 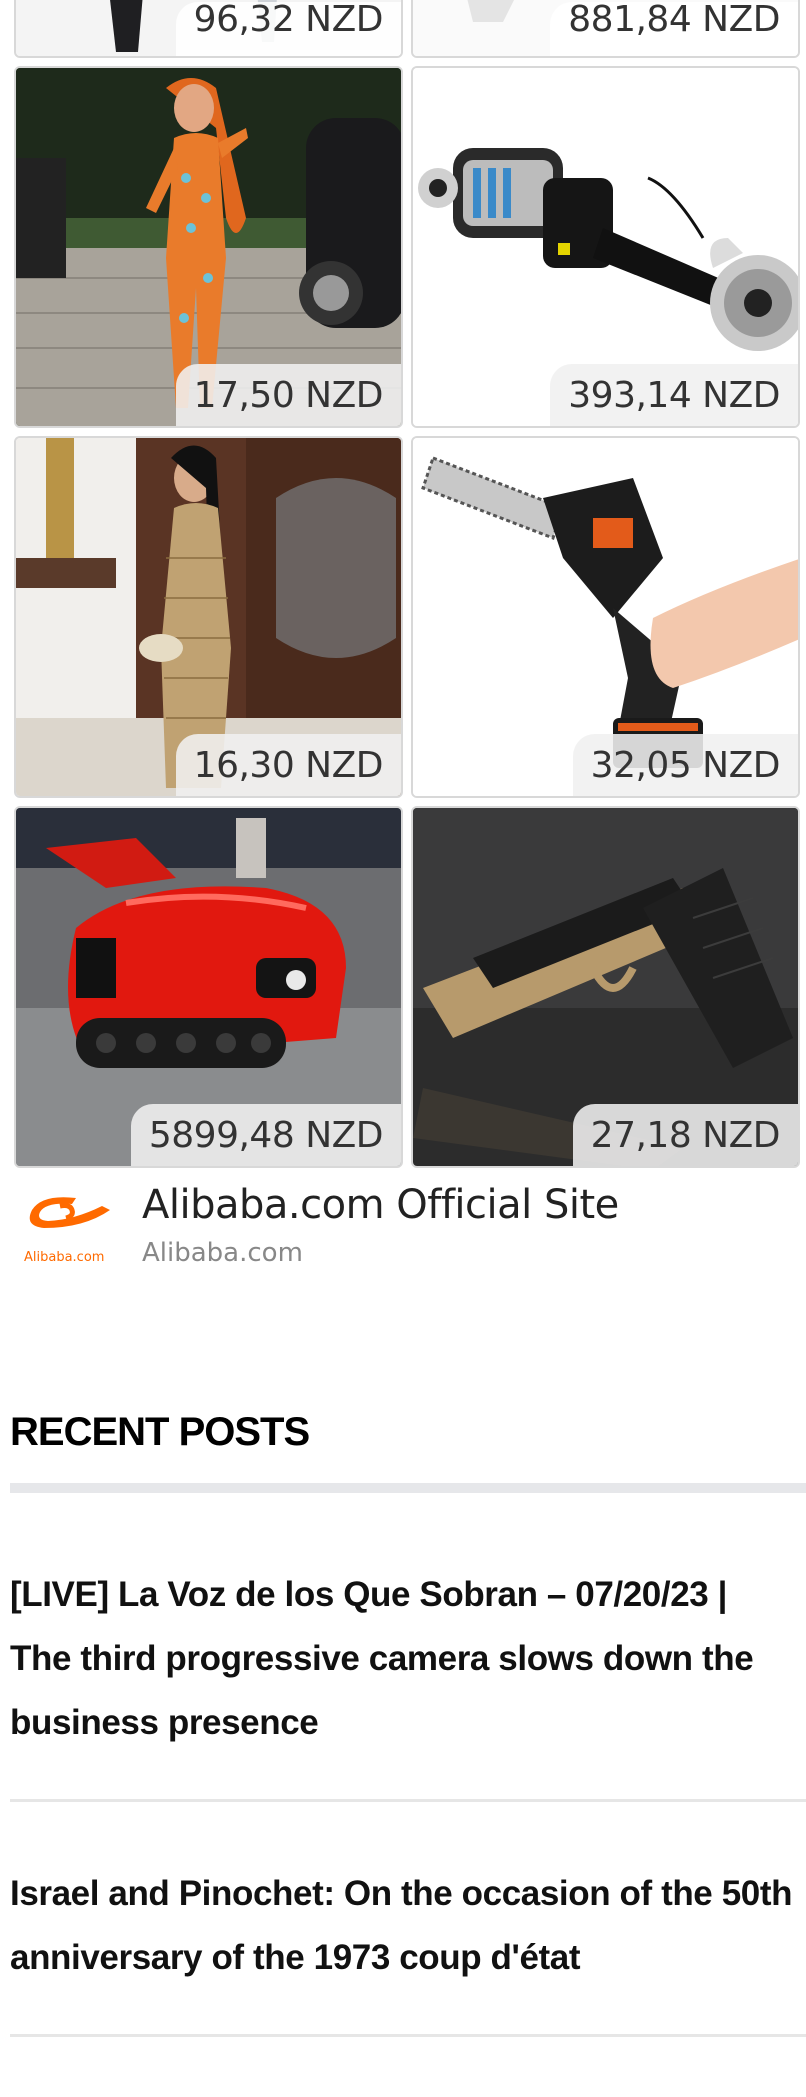 What do you see at coordinates (265, 1135) in the screenshot?
I see `price-label: 5899,48 NZD` at bounding box center [265, 1135].